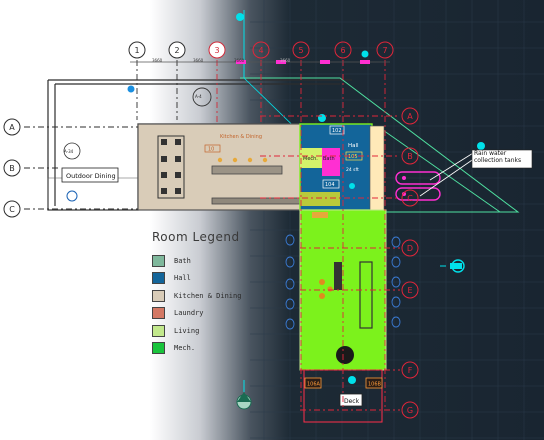  Describe the element at coordinates (158, 295) in the screenshot. I see `legend-swatch-kitchen` at that location.